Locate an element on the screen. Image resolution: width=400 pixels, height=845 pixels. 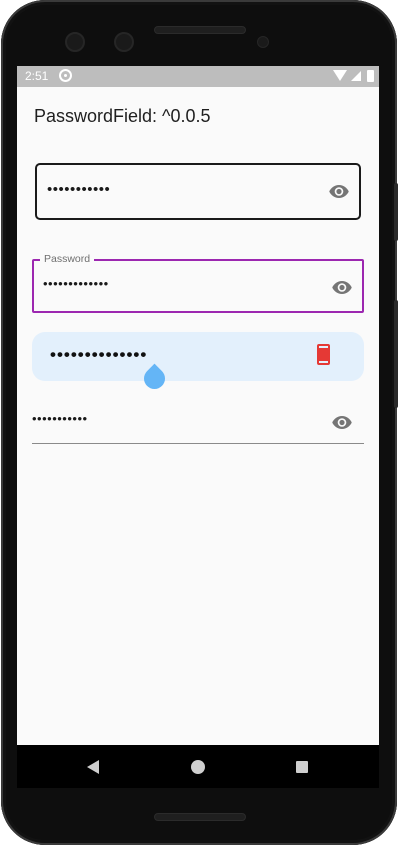
front-camera-icon is located at coordinates (75, 42).